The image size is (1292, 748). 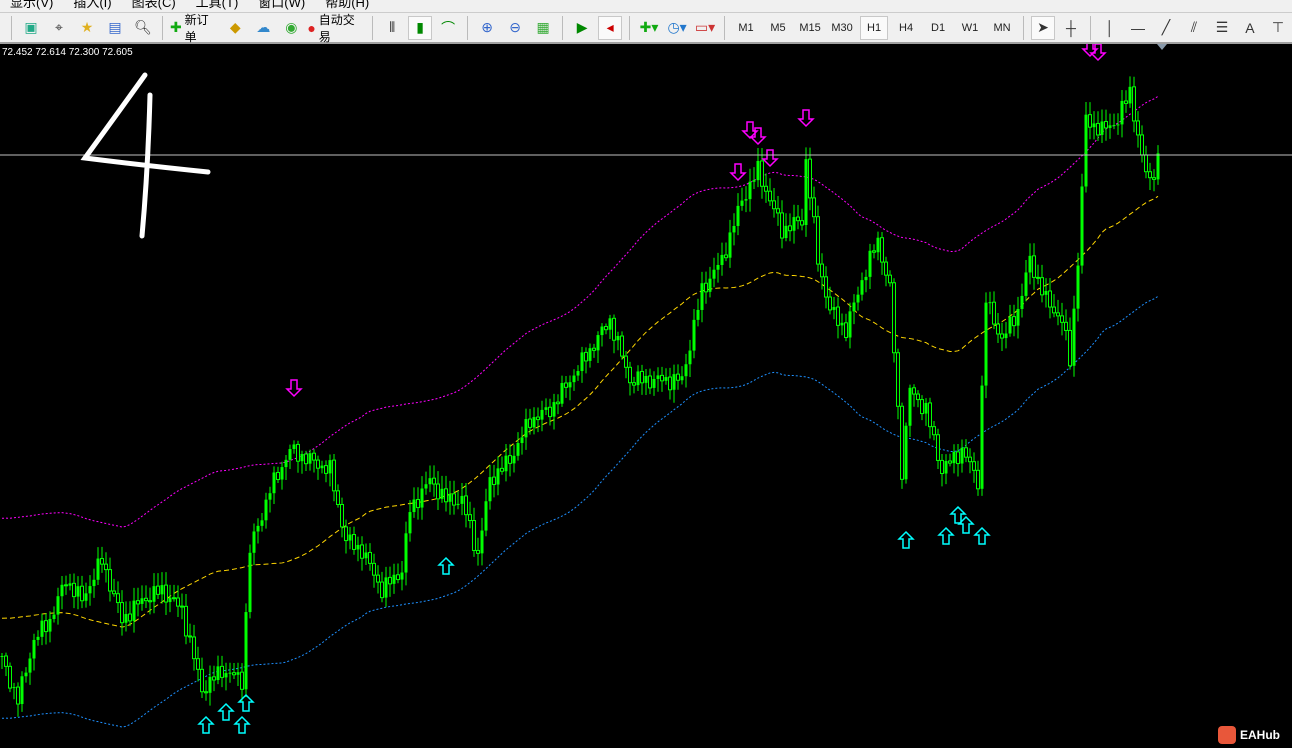 I want to click on menu-window: 窗口(W), so click(x=281, y=6).